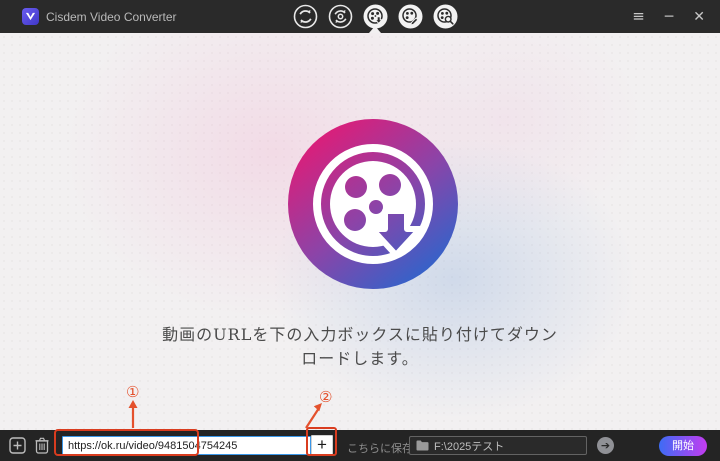 This screenshot has width=720, height=461. Describe the element at coordinates (305, 16) in the screenshot. I see `tab-convert-icon` at that location.